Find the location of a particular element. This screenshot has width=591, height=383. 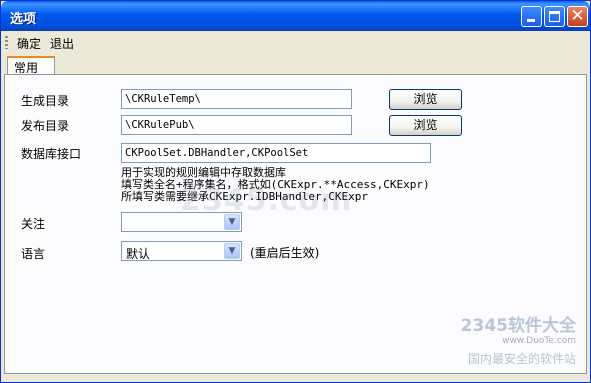

maximize-button is located at coordinates (554, 16).